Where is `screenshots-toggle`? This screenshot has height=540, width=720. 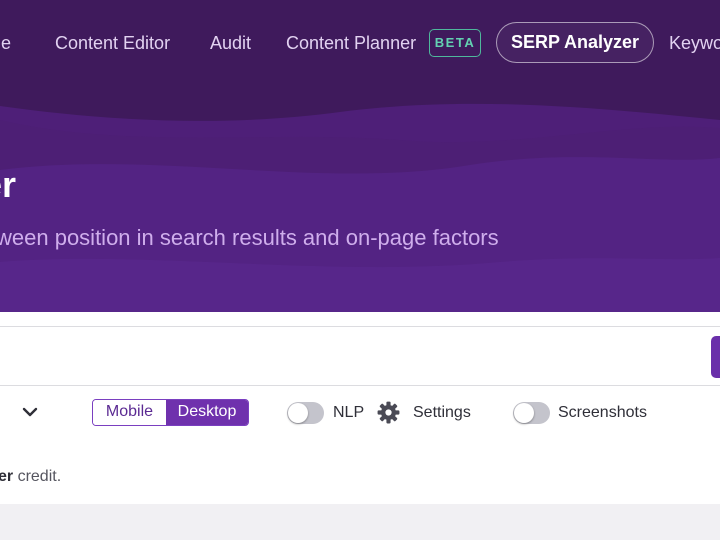 screenshots-toggle is located at coordinates (531, 413).